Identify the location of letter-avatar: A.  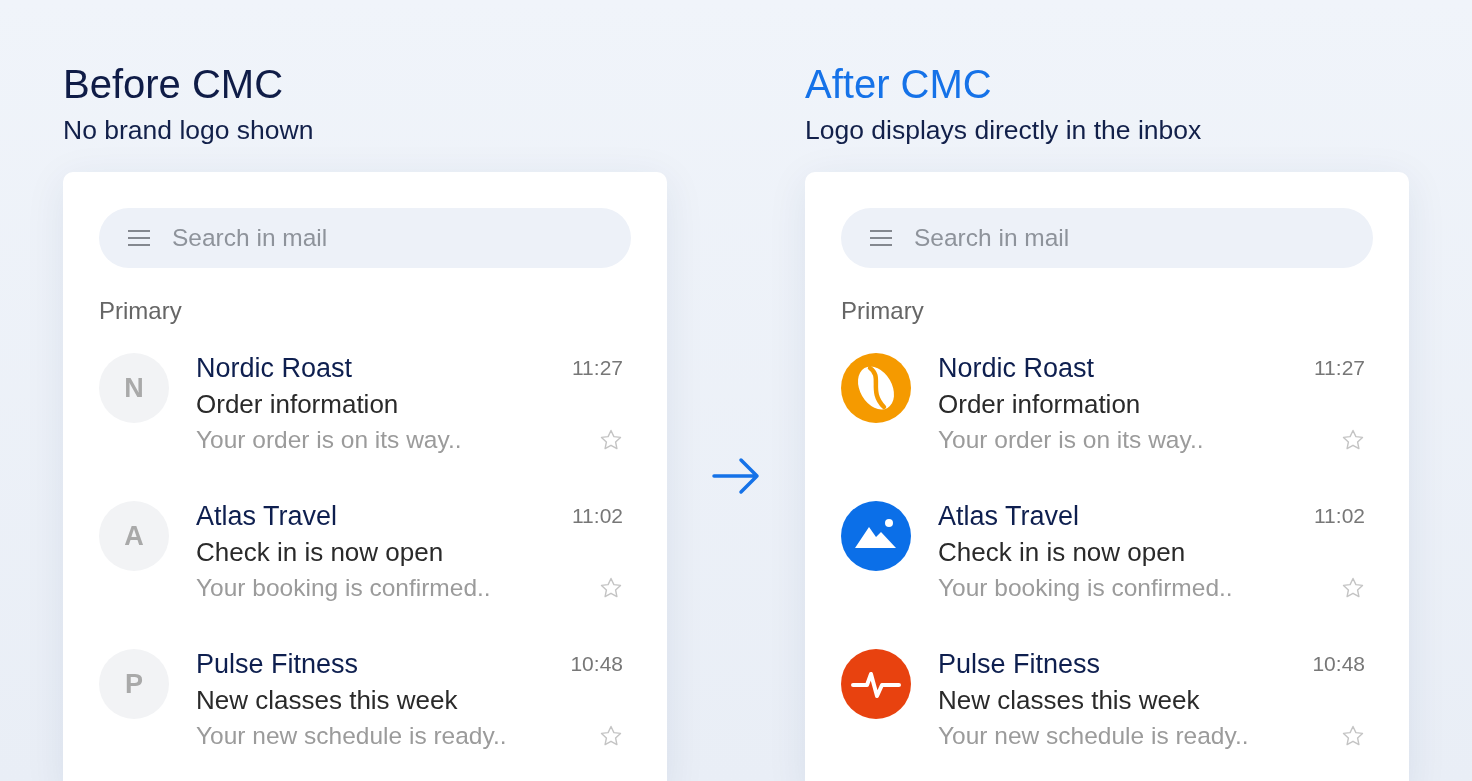
(134, 536).